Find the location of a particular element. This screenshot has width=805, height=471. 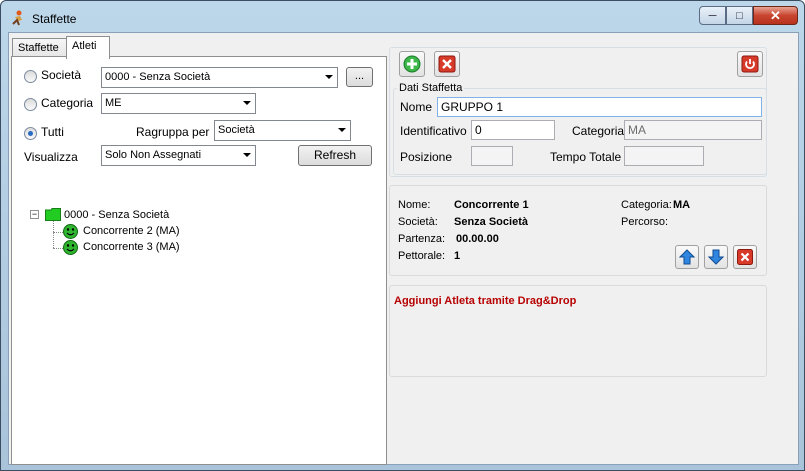

radio-societa is located at coordinates (30, 76).